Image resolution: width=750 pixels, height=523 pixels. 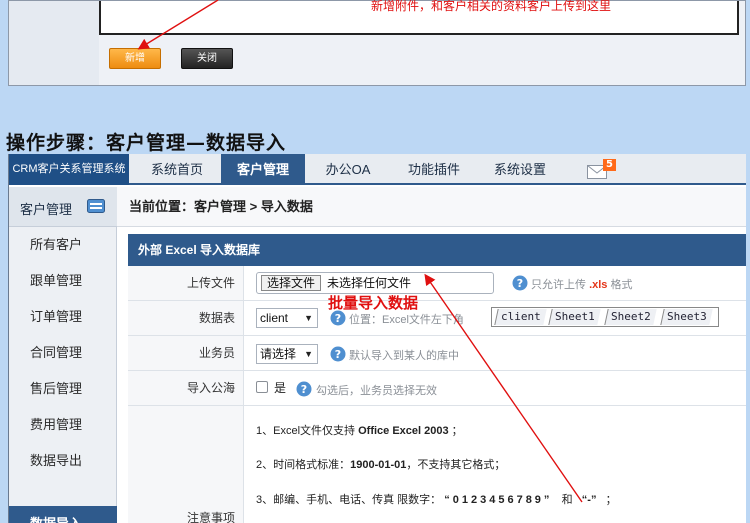 I want to click on sheet-tab: Sheet1, so click(x=574, y=317).